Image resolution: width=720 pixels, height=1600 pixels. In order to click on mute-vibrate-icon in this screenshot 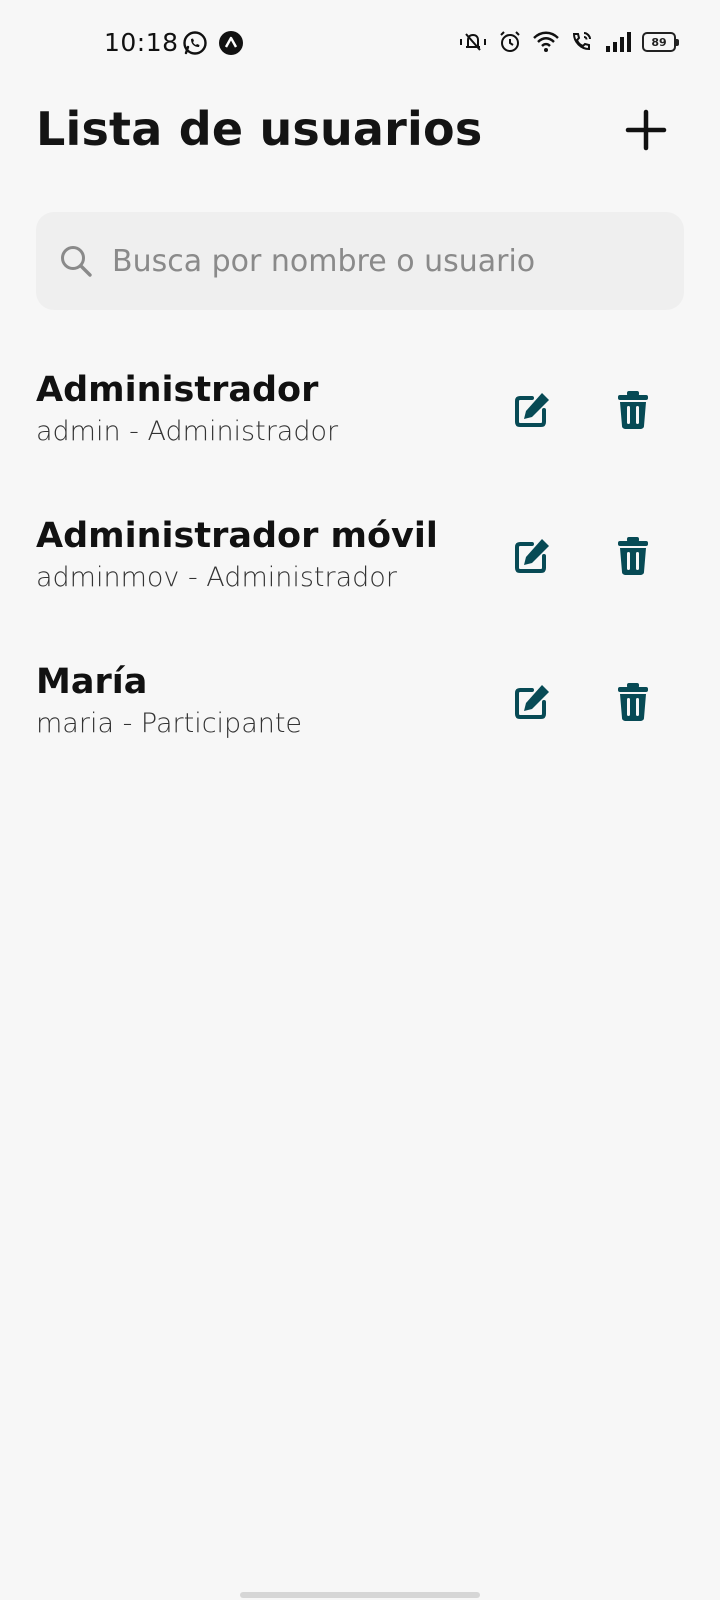, I will do `click(473, 42)`.